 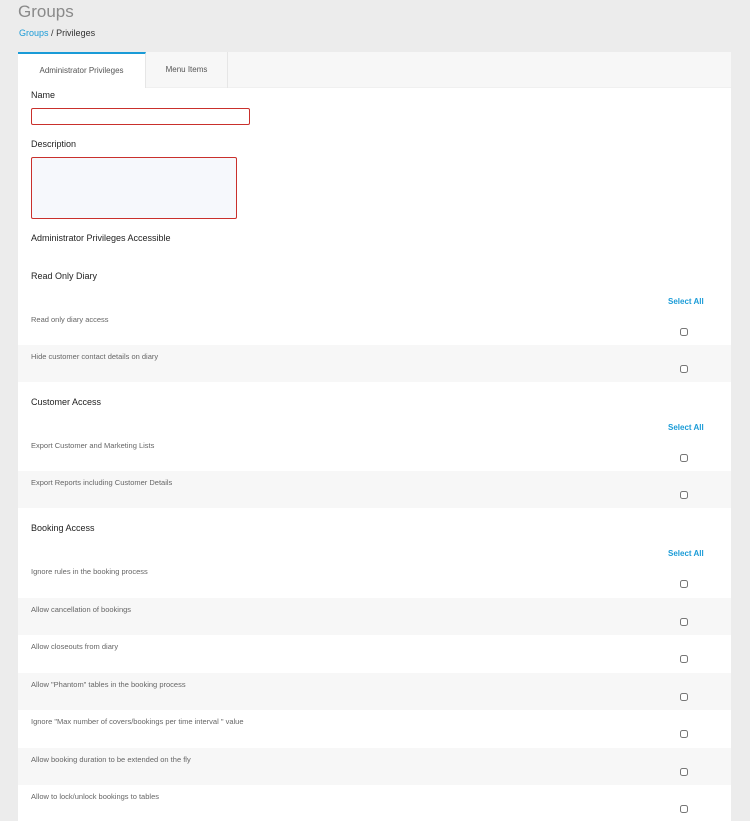 I want to click on description-input, so click(x=134, y=188).